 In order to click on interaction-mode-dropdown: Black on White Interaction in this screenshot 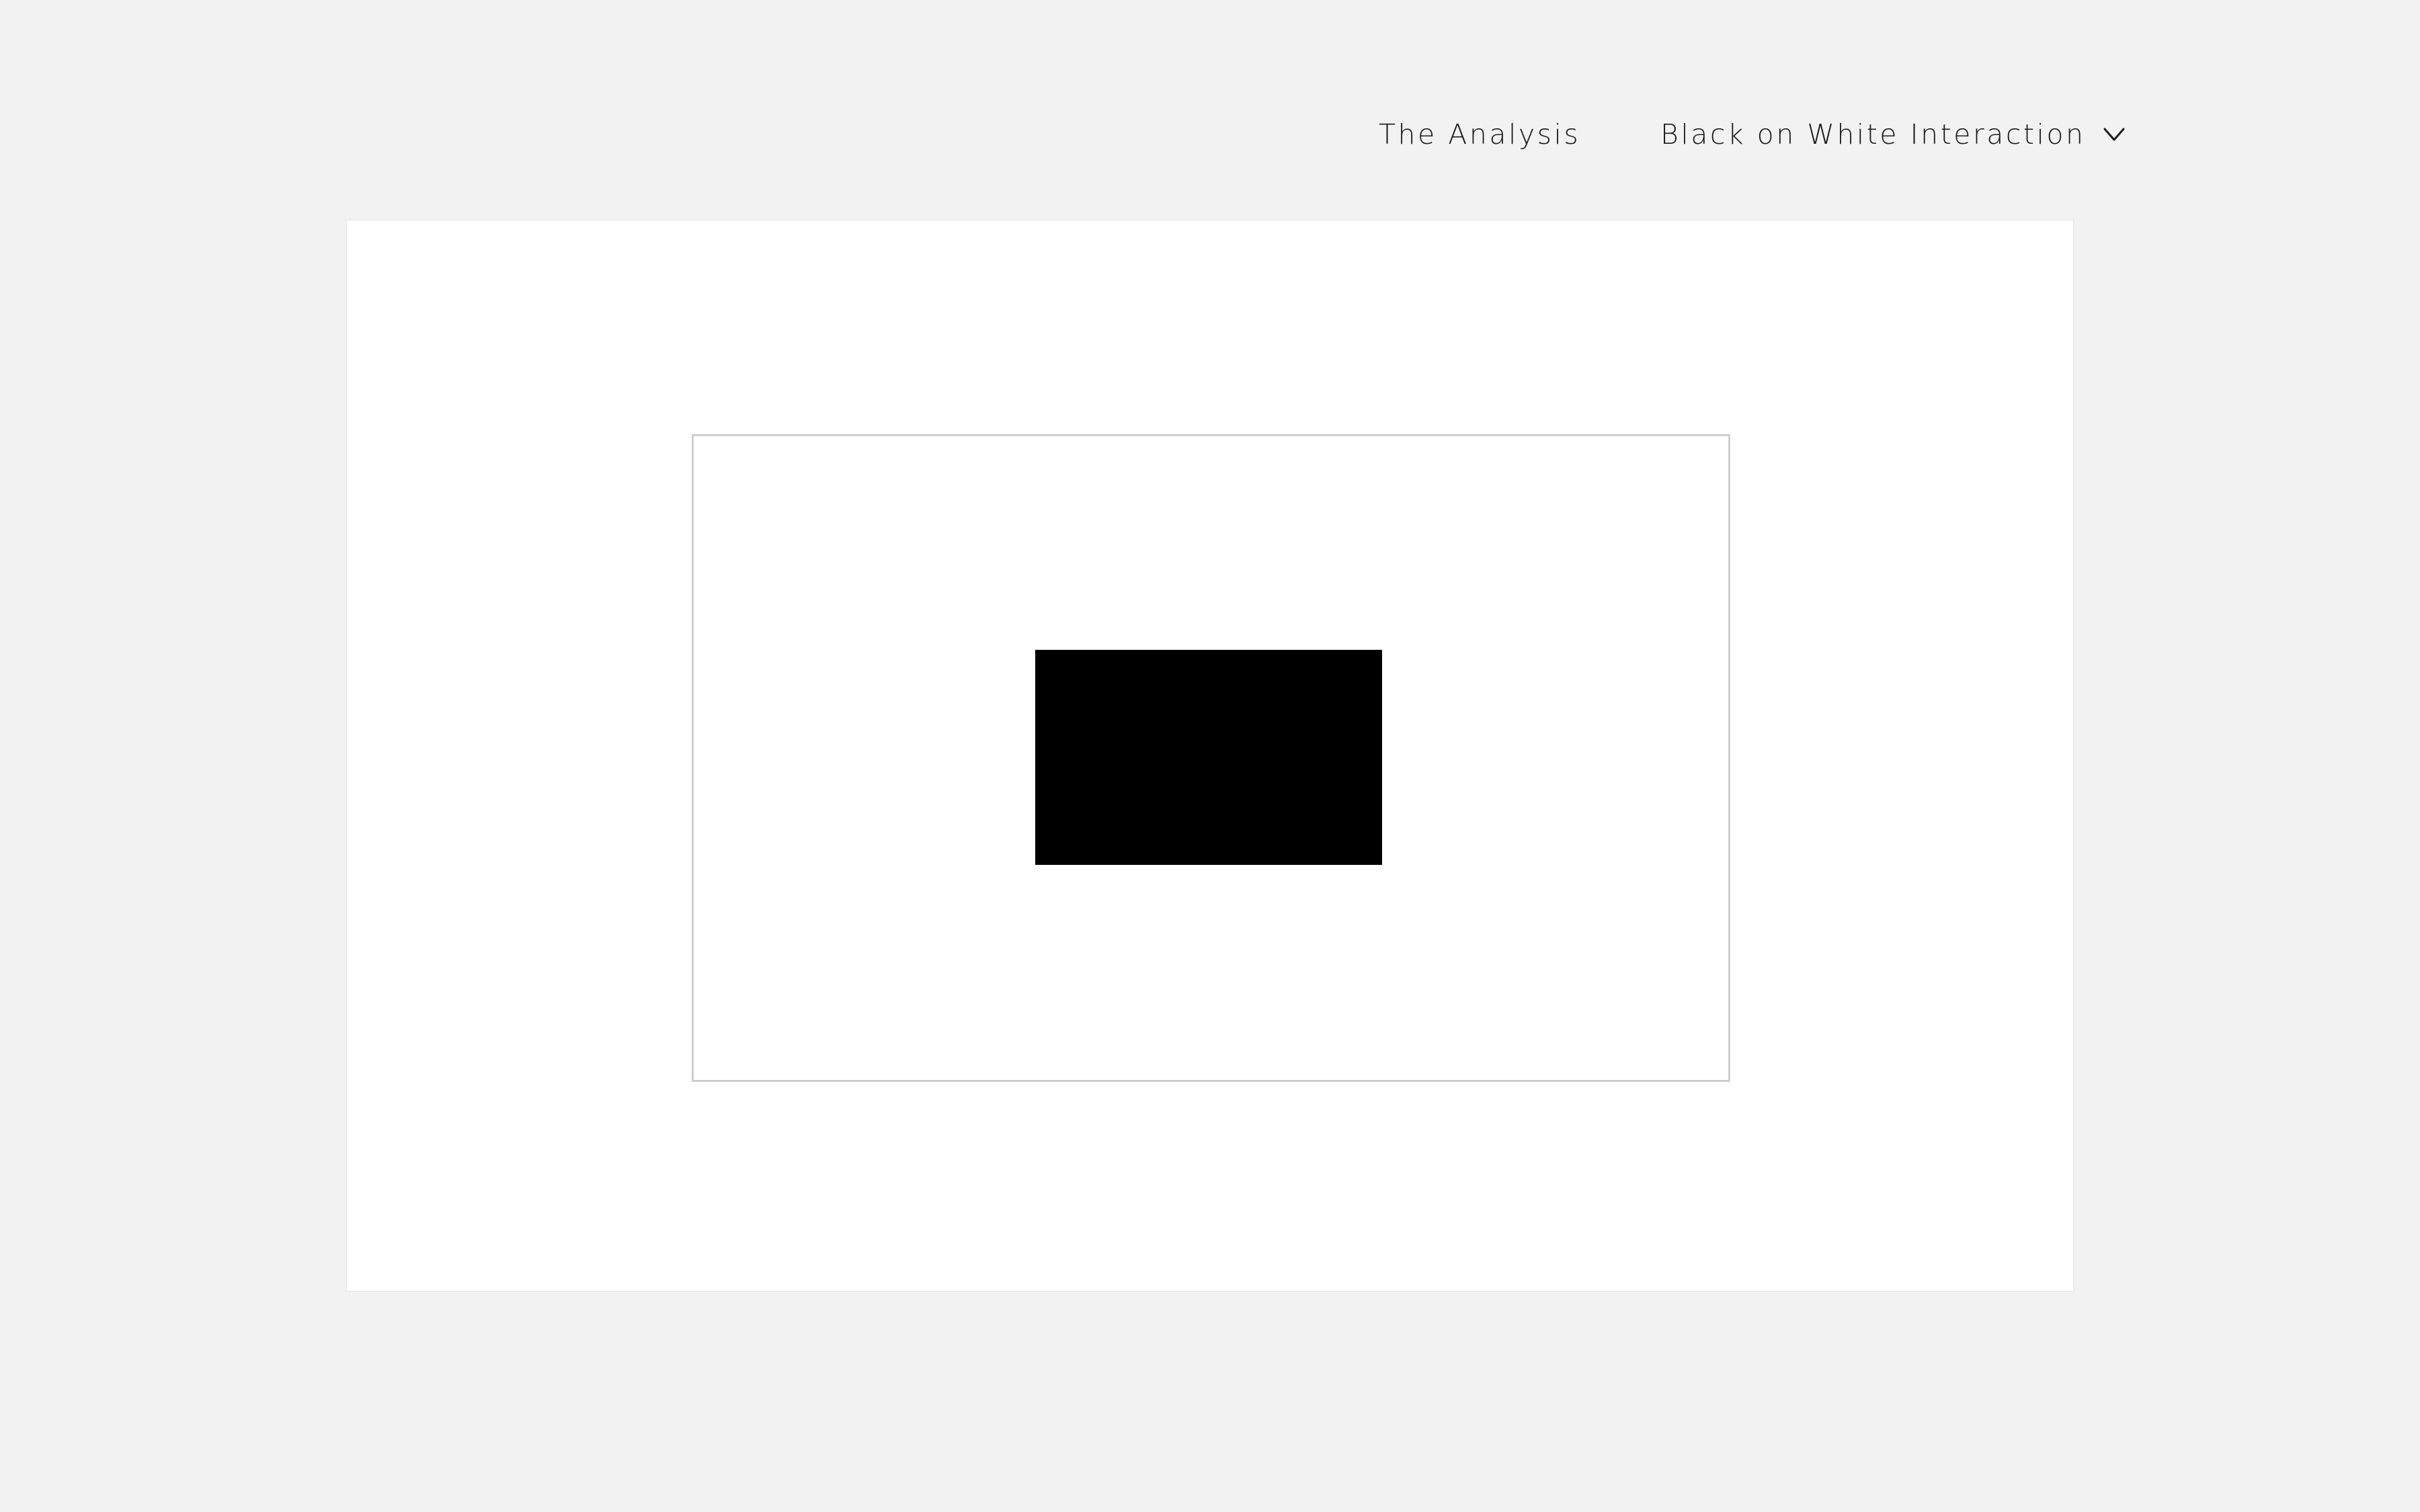, I will do `click(1893, 134)`.